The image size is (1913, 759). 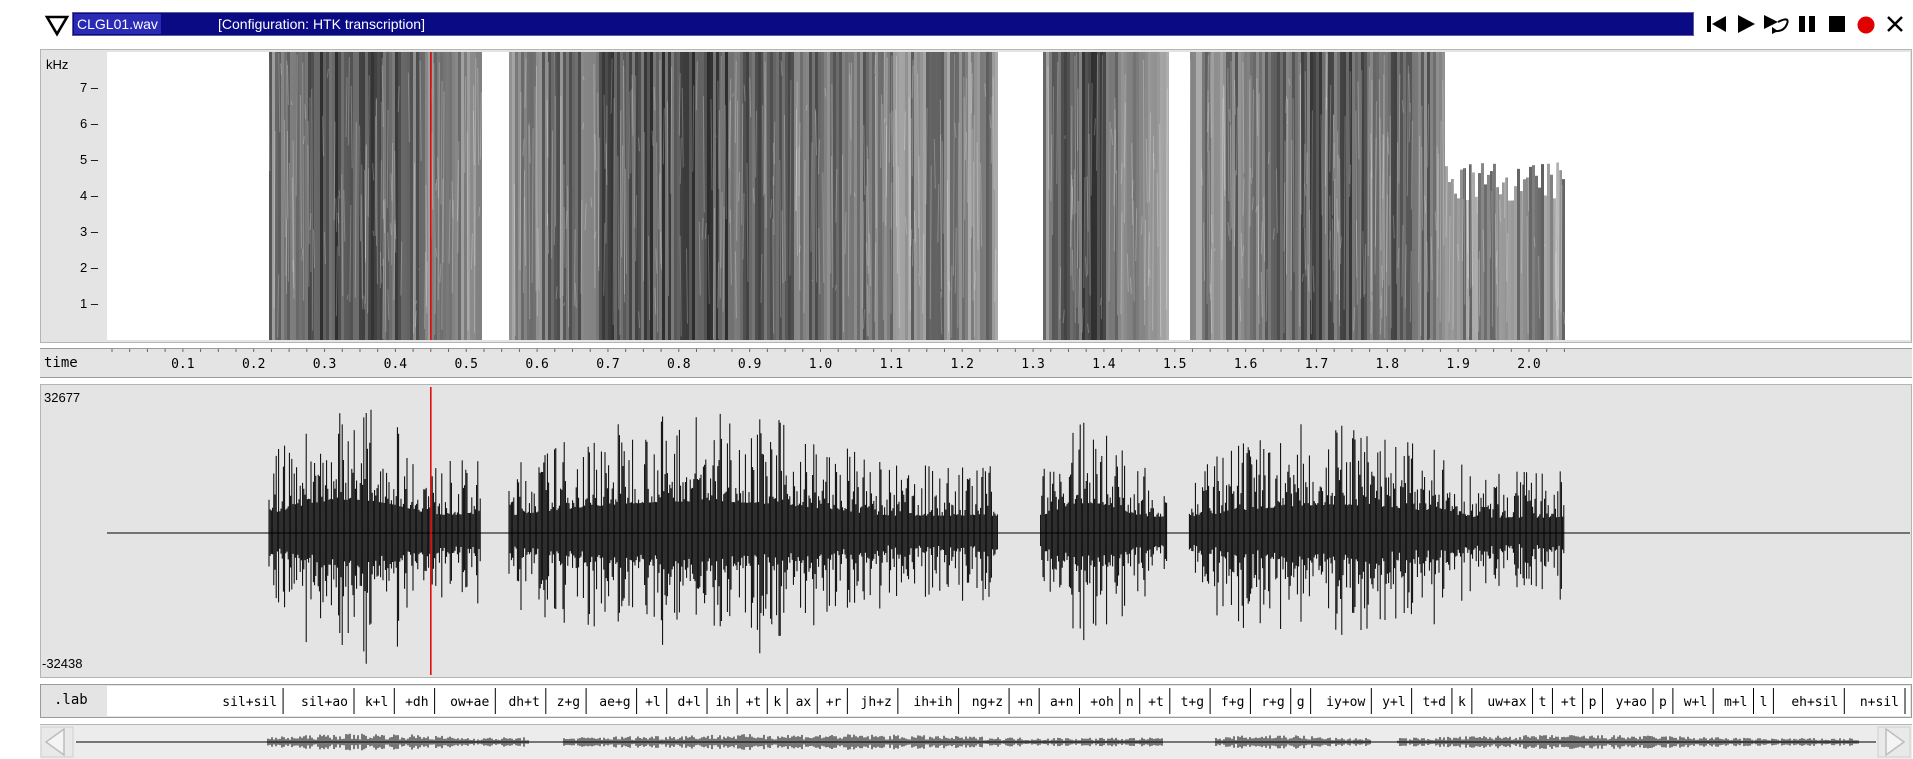 I want to click on amplitude-max-label: 32677, so click(x=62, y=397).